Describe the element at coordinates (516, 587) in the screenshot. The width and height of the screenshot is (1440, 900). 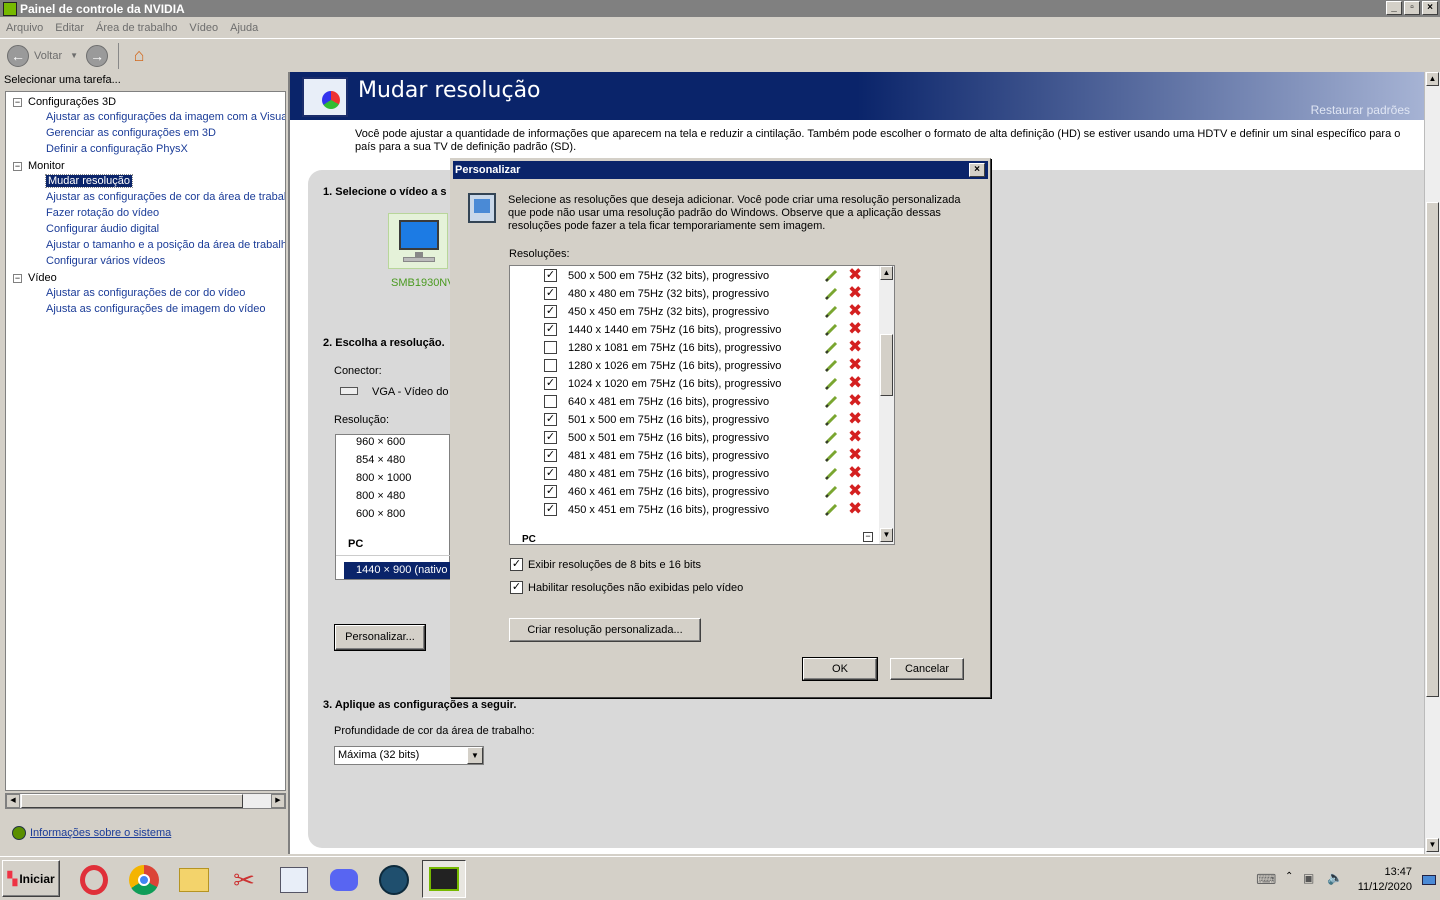
I see `checkbox-unsupported: ✓` at that location.